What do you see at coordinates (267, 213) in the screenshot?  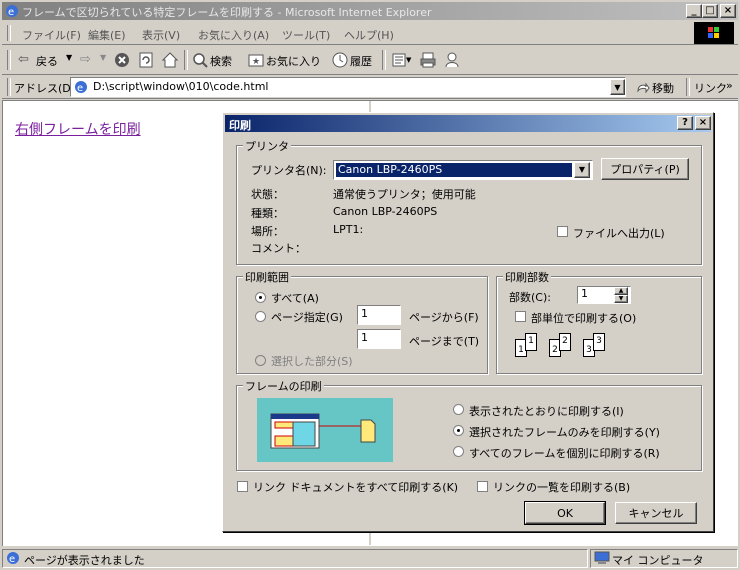 I see `type-label: 種類：` at bounding box center [267, 213].